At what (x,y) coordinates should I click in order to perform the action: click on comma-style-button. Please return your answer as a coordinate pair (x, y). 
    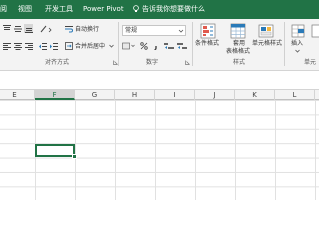
    Looking at the image, I should click on (155, 45).